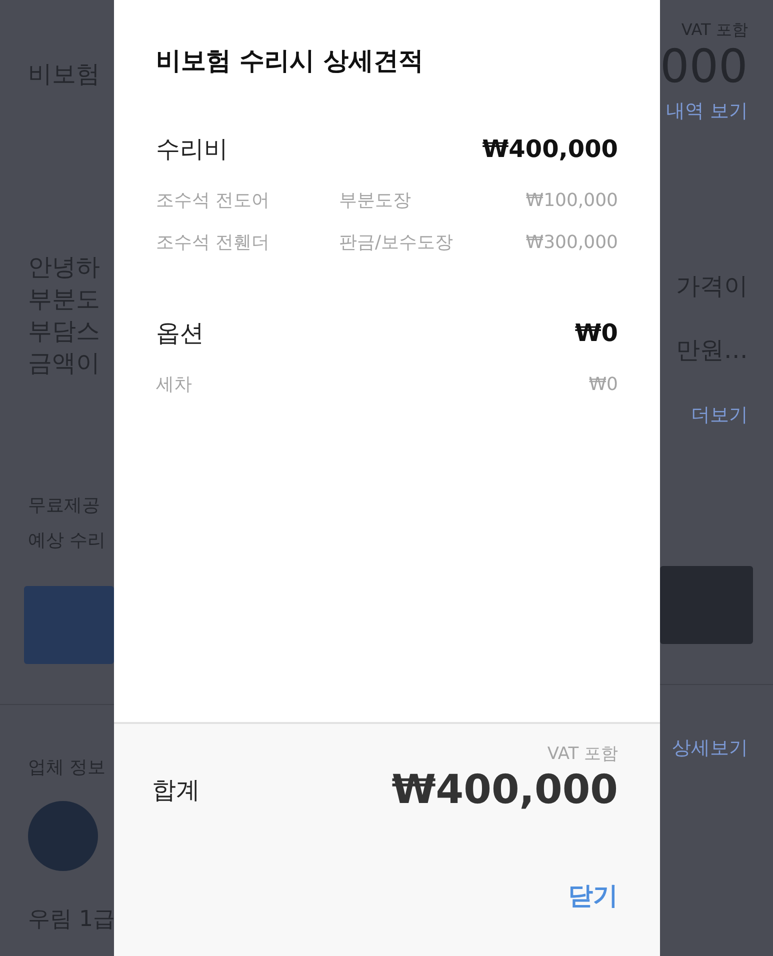  I want to click on item-price: ₩0, so click(603, 384).